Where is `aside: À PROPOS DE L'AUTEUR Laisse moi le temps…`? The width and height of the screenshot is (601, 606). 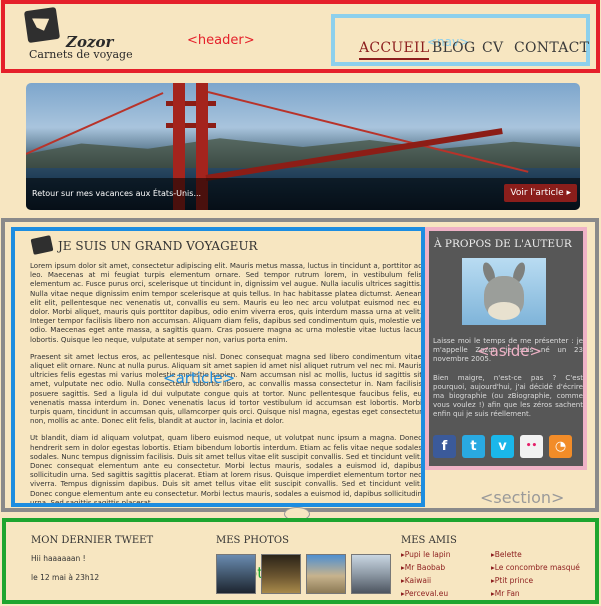 aside: À PROPOS DE L'AUTEUR Laisse moi le temps… is located at coordinates (506, 348).